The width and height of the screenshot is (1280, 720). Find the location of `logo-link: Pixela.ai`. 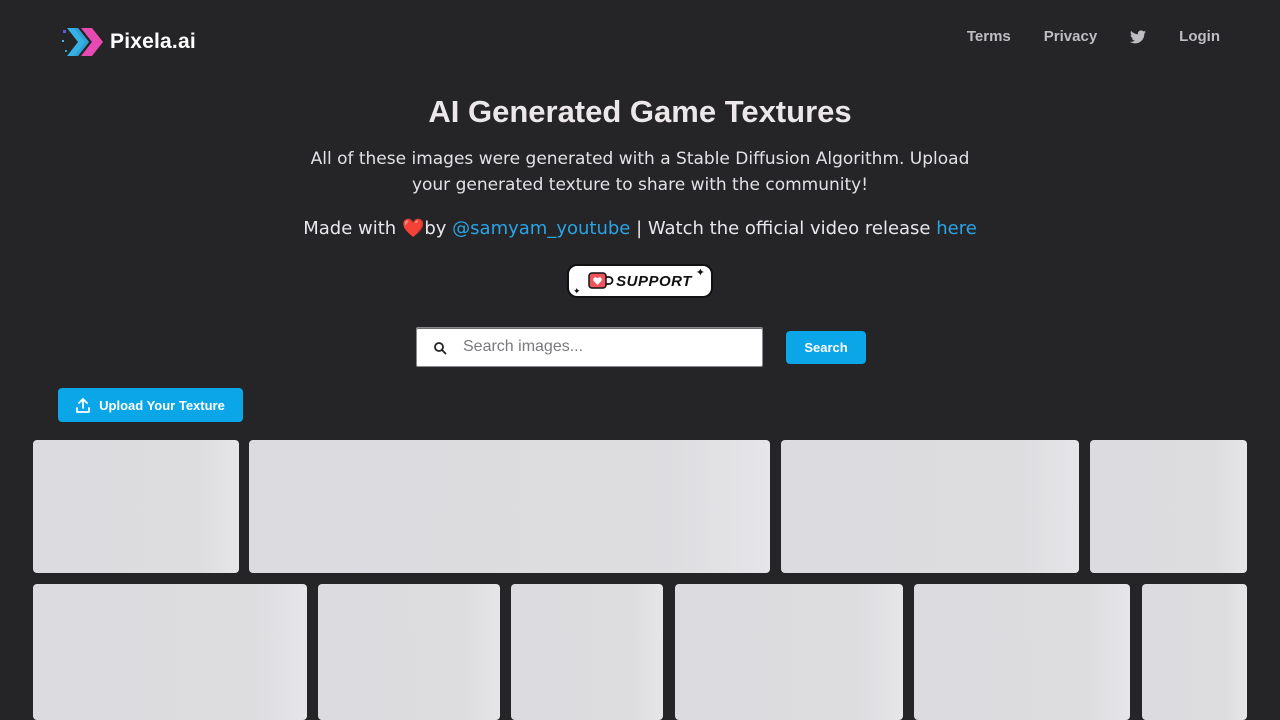

logo-link: Pixela.ai is located at coordinates (129, 42).